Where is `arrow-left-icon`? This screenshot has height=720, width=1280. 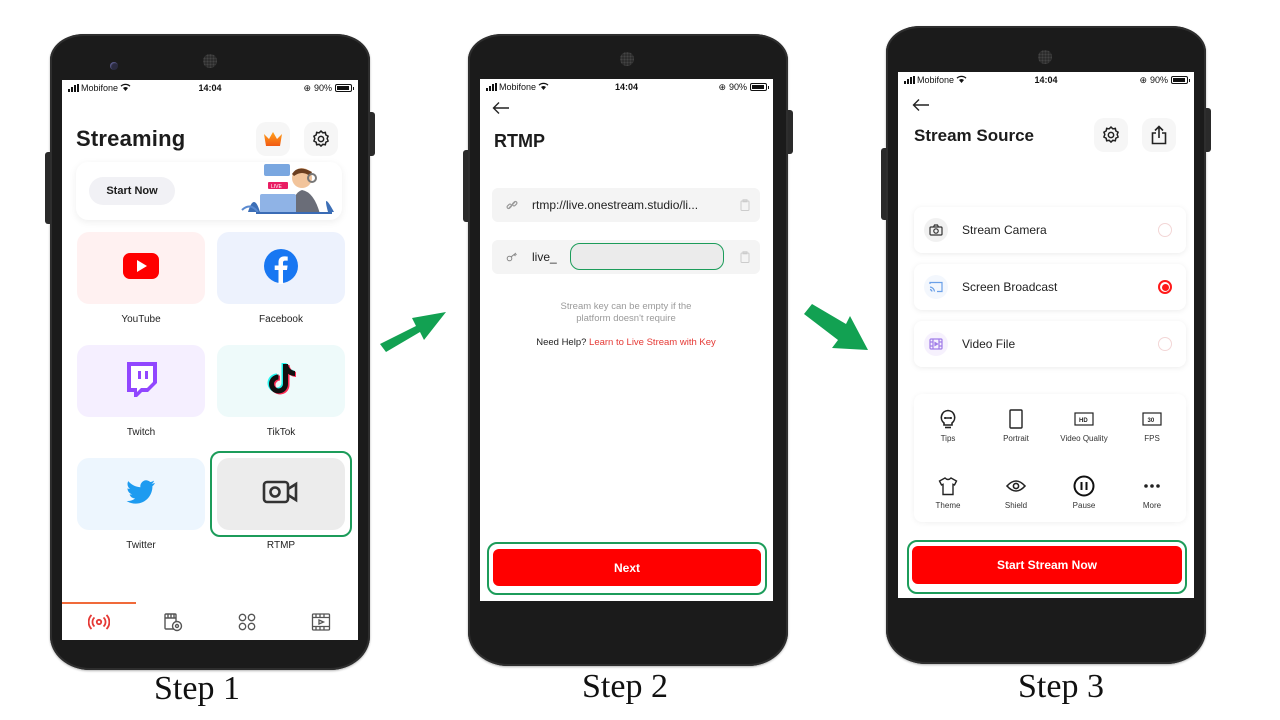
arrow-left-icon is located at coordinates (920, 105).